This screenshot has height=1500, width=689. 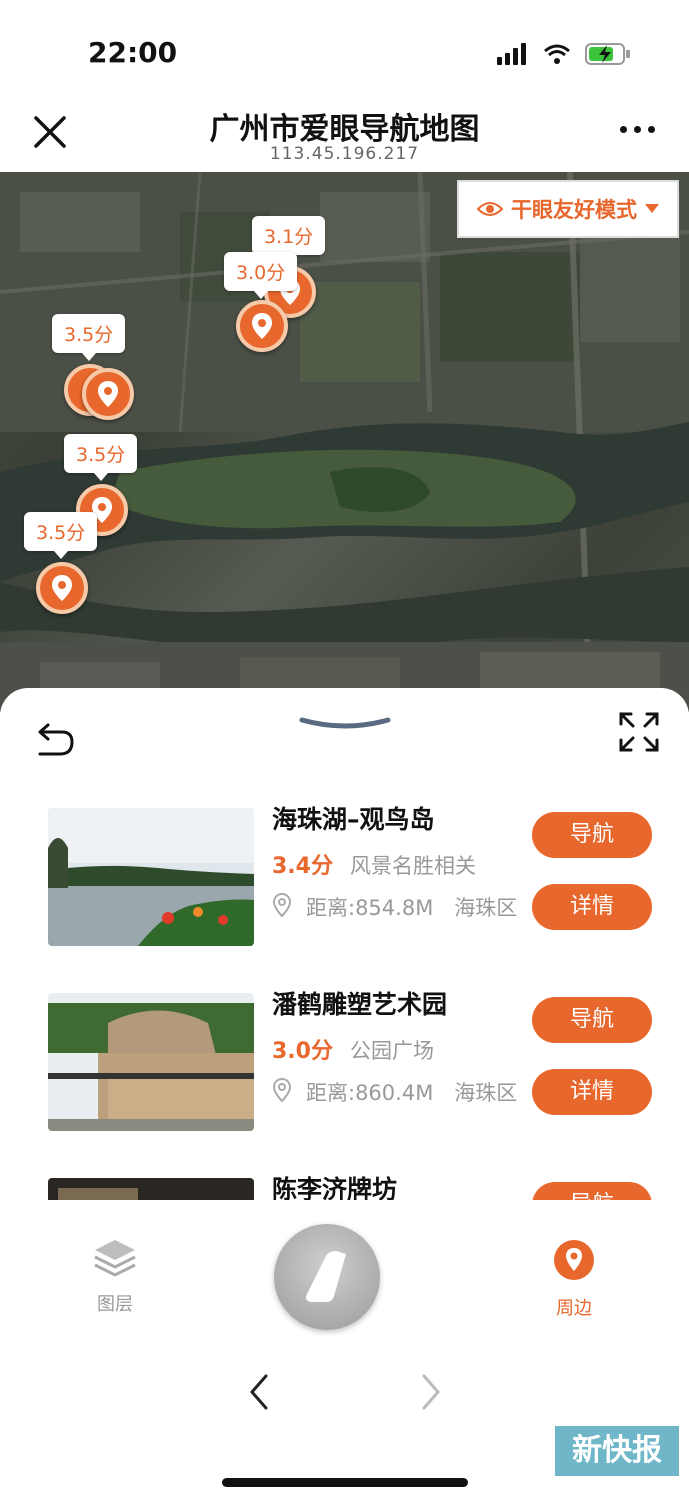 I want to click on compass-needle-icon, so click(x=326, y=1276).